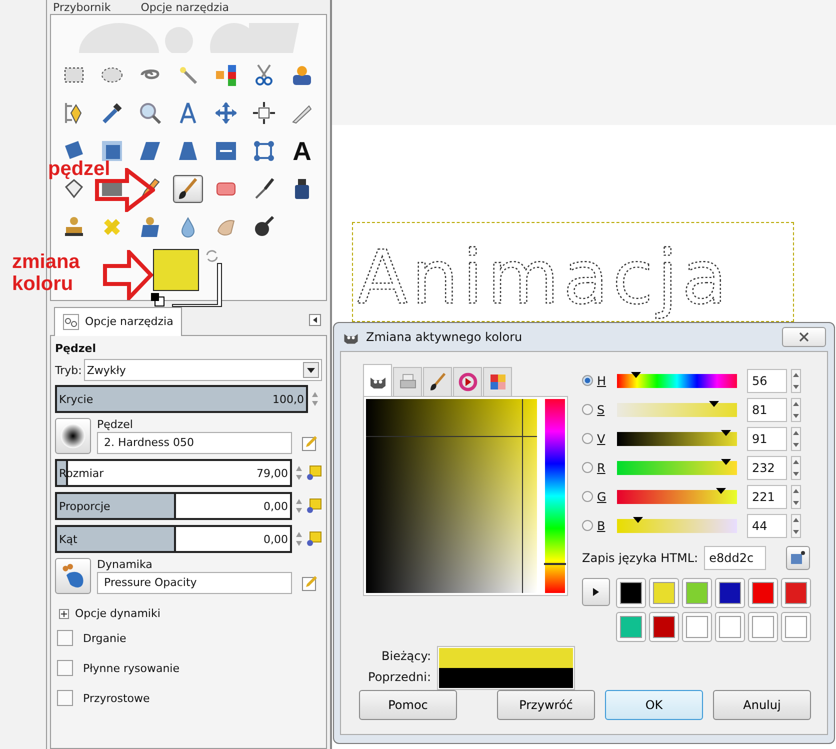  I want to click on value-field: 91, so click(767, 438).